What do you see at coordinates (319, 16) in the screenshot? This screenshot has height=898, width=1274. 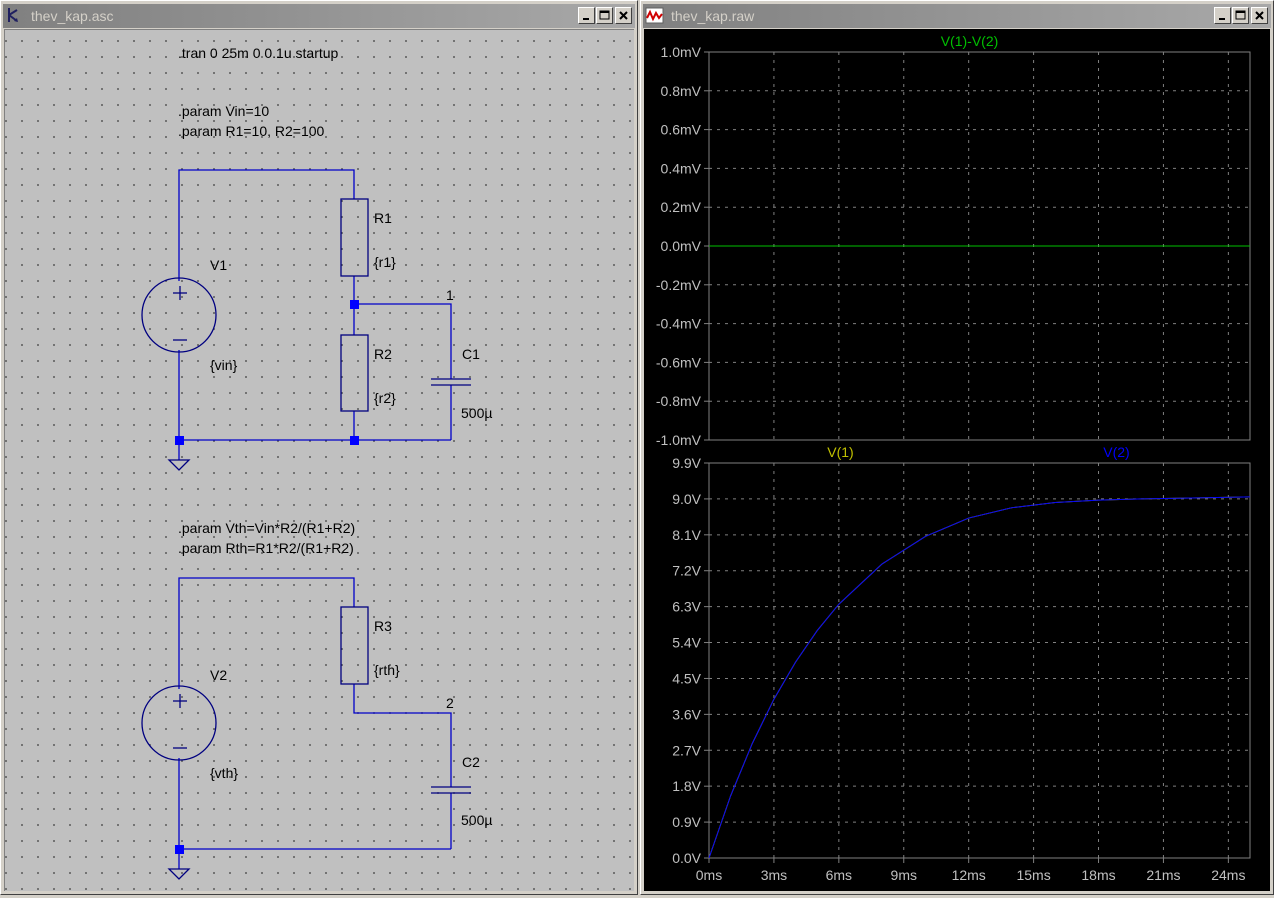 I see `schematic-titlebar: thev_kap.asc` at bounding box center [319, 16].